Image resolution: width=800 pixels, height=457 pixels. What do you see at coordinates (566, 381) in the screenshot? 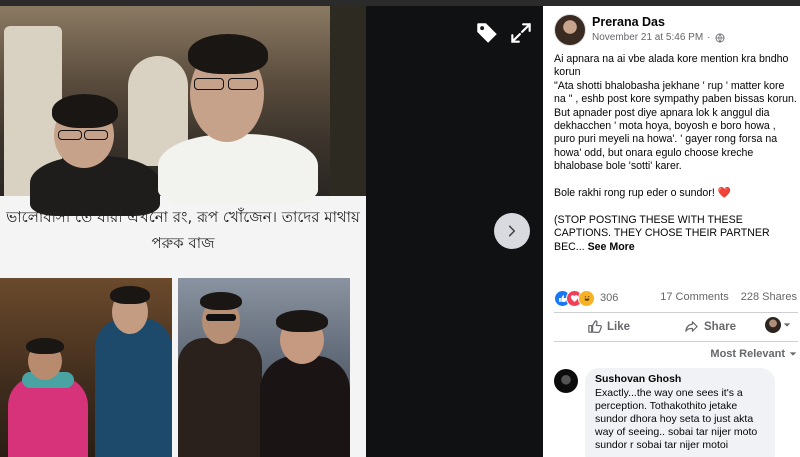
I see `commenter-avatar` at bounding box center [566, 381].